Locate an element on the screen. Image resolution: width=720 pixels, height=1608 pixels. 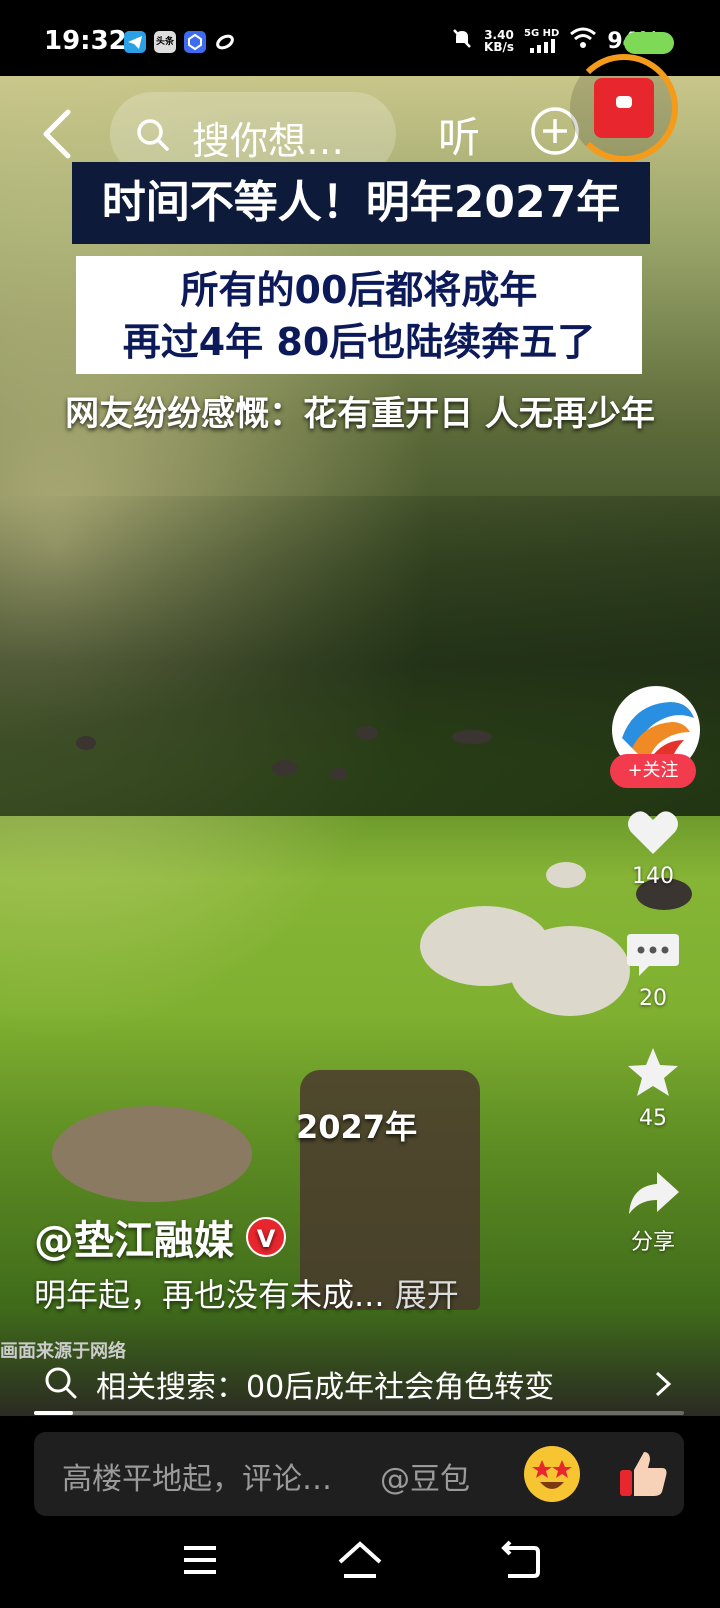
mute-bell-icon is located at coordinates (462, 41).